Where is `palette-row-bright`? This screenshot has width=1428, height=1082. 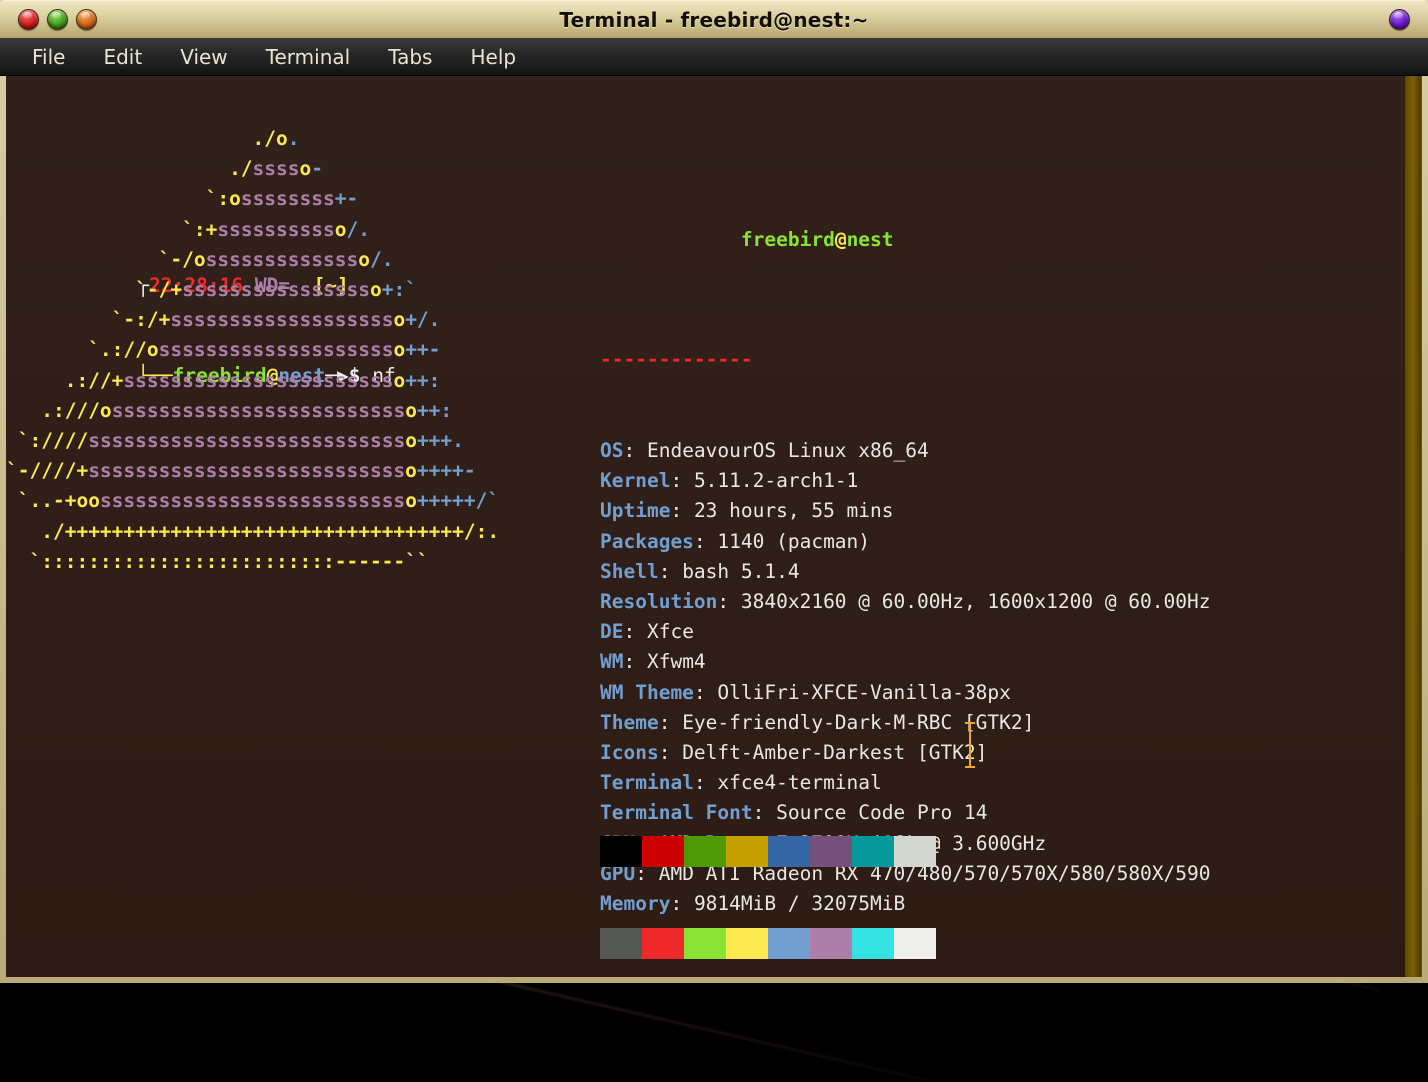 palette-row-bright is located at coordinates (768, 943).